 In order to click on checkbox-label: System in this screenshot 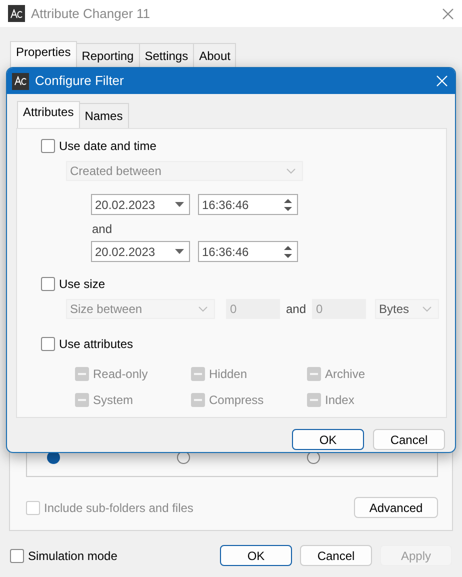, I will do `click(113, 400)`.